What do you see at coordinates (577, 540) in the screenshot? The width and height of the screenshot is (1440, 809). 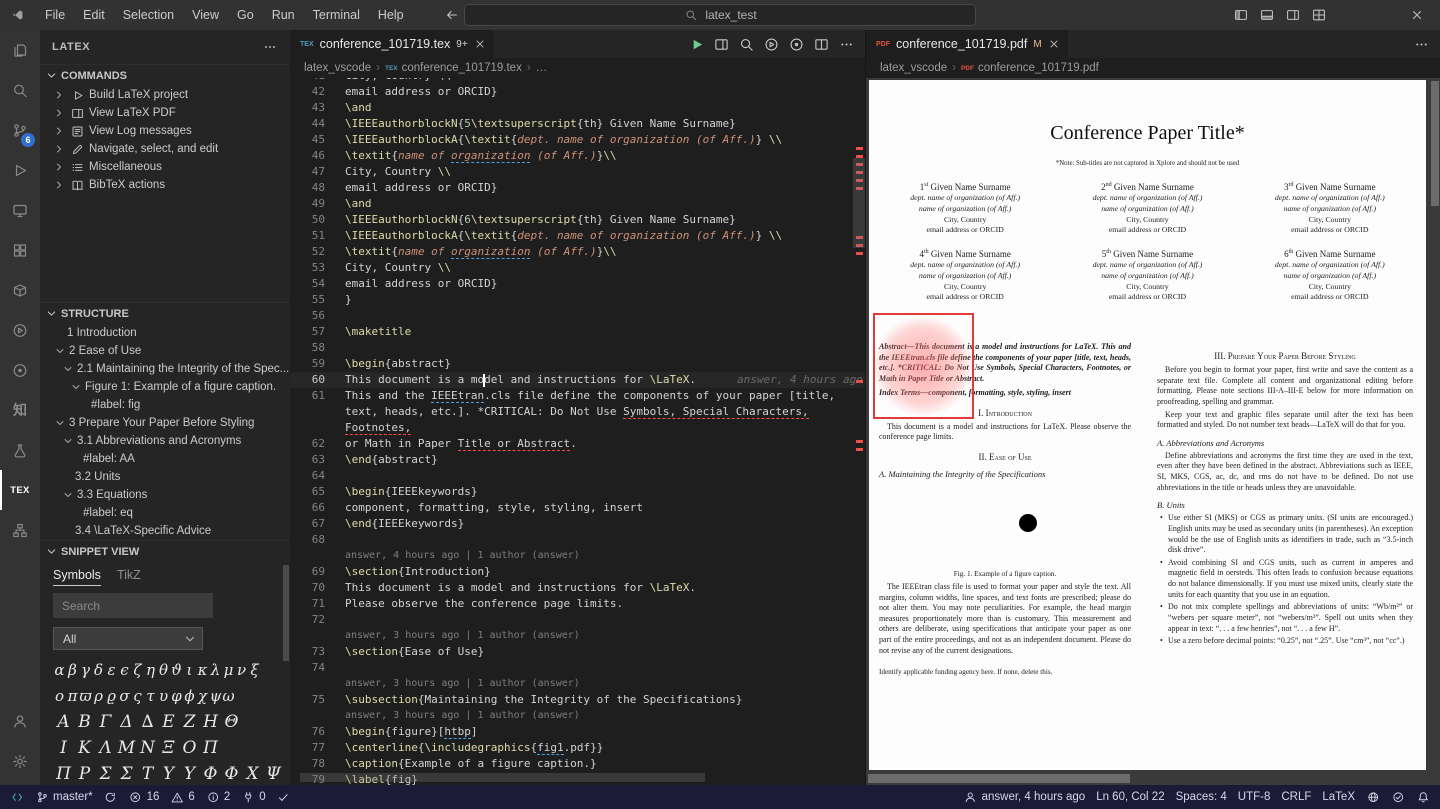 I see `code-line-68: 68` at bounding box center [577, 540].